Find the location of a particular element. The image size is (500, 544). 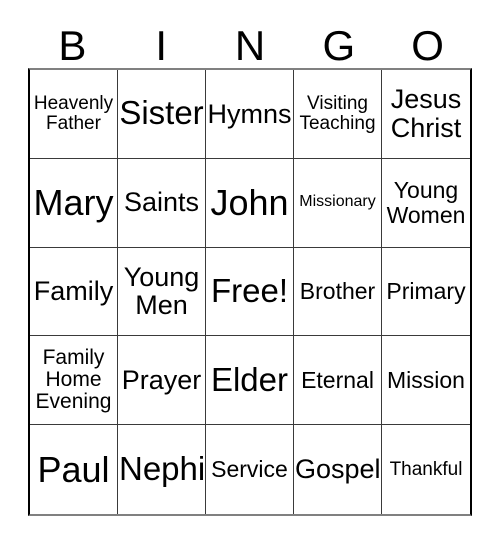

bingo-cell-label: Family Home Evening is located at coordinates (73, 379).